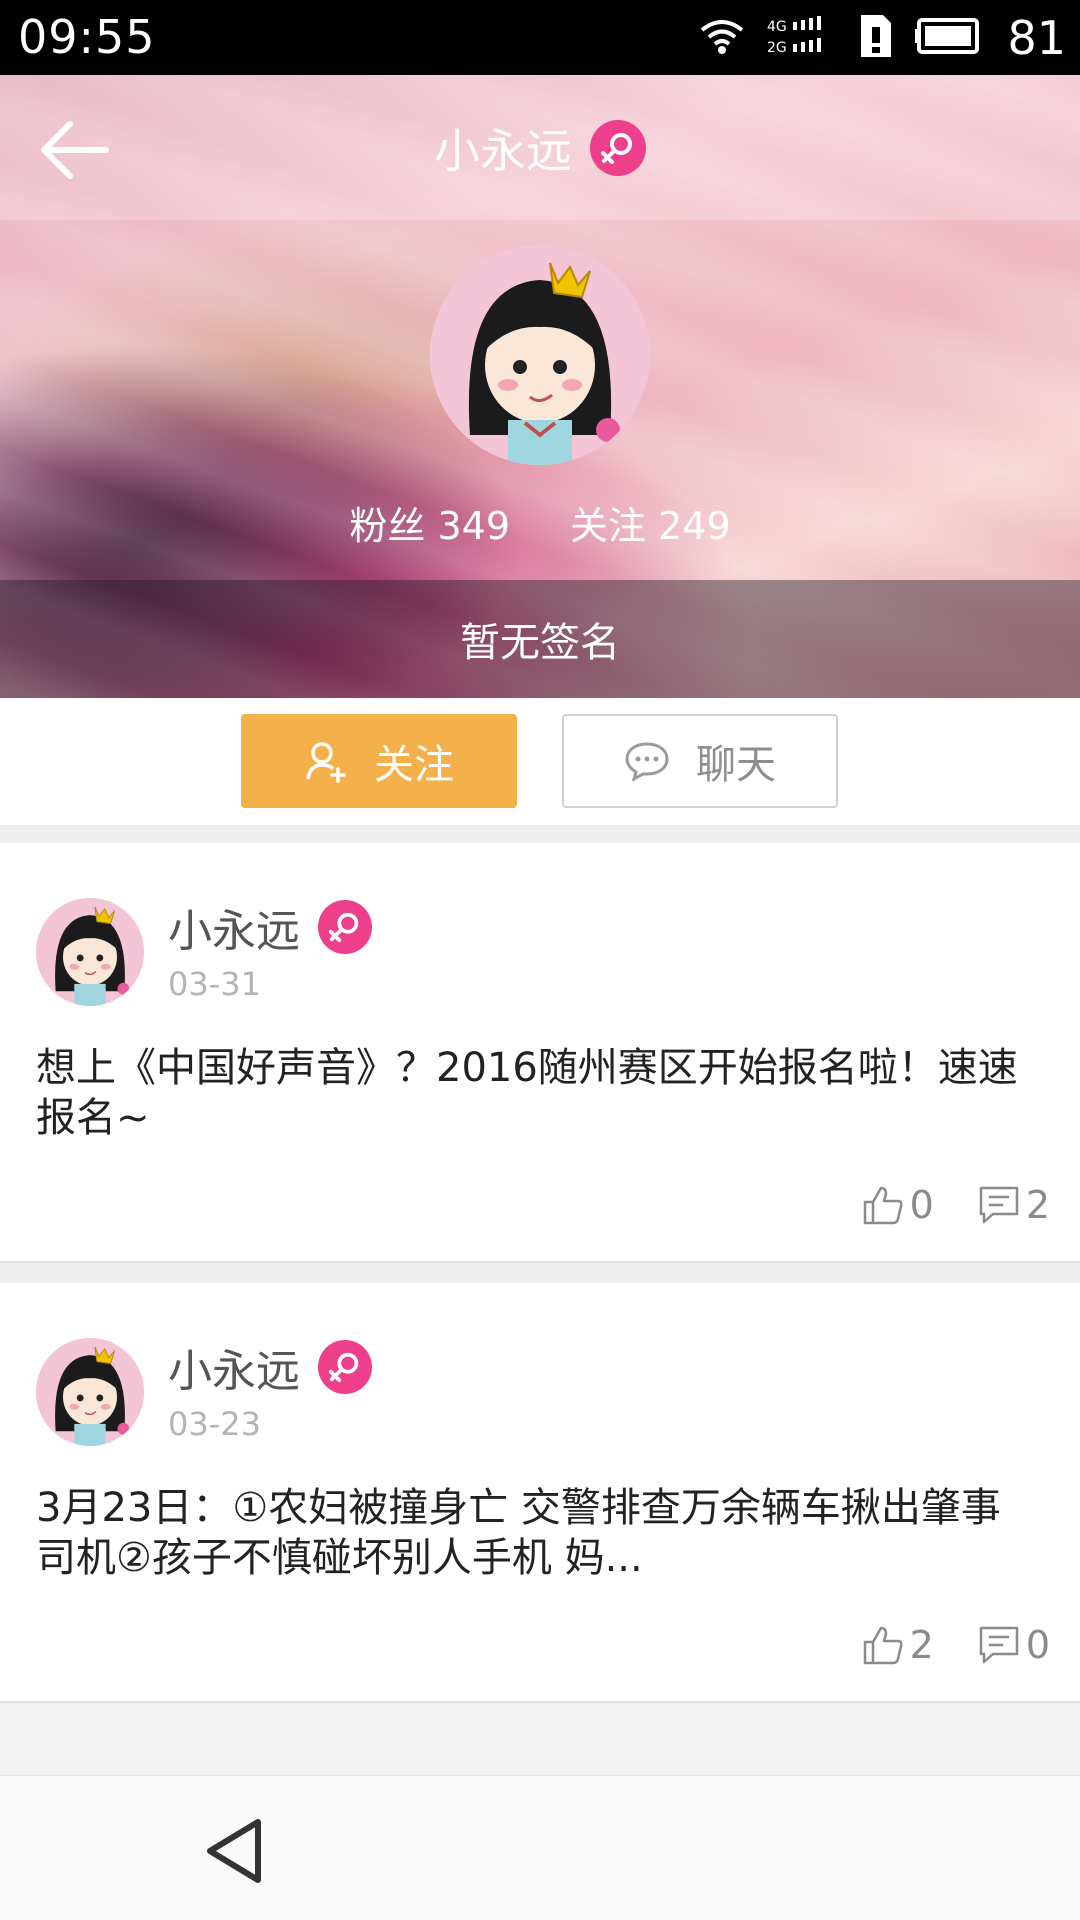 The width and height of the screenshot is (1080, 1920). I want to click on comment-button: 0, so click(1014, 1645).